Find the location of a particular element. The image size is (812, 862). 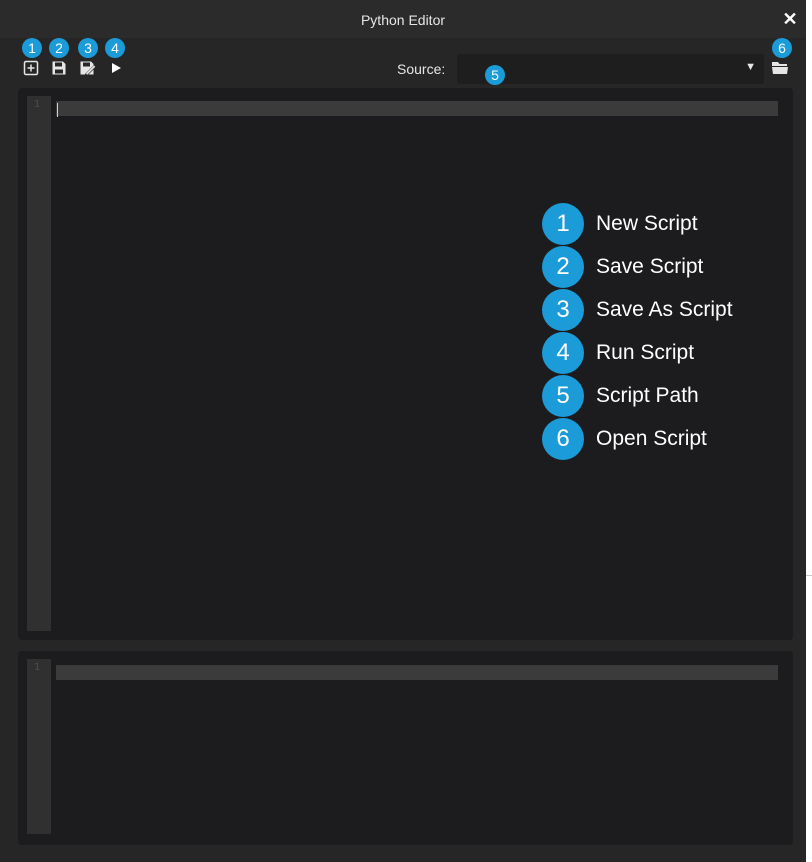

output-line-number: 1 is located at coordinates (37, 667).